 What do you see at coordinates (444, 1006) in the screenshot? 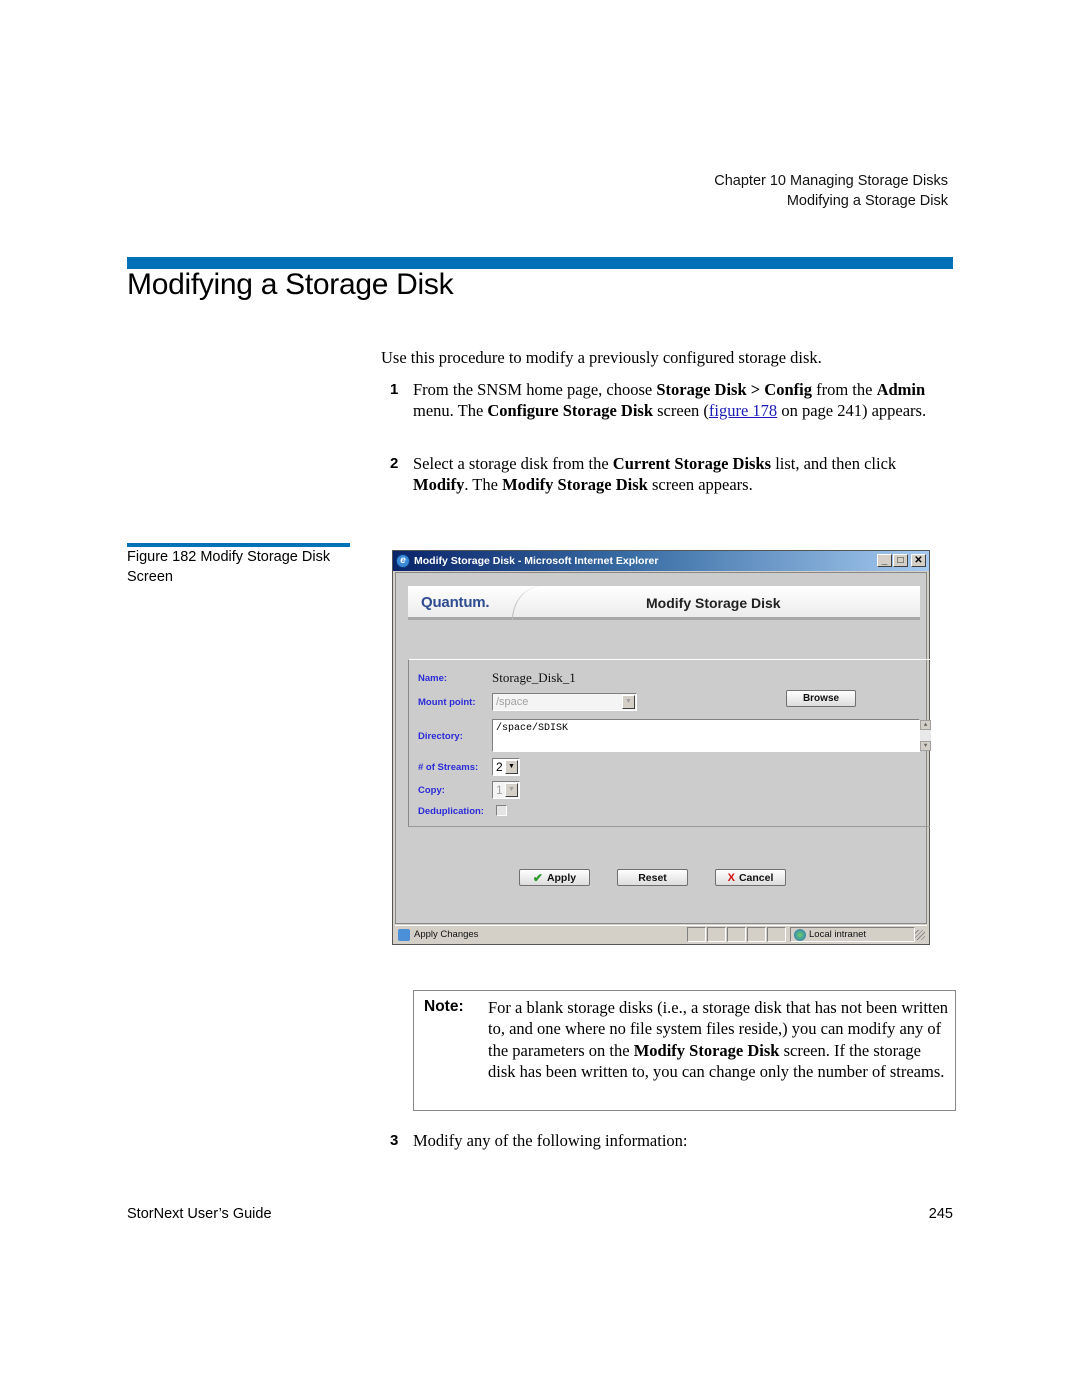
I see `note-label: Note:` at bounding box center [444, 1006].